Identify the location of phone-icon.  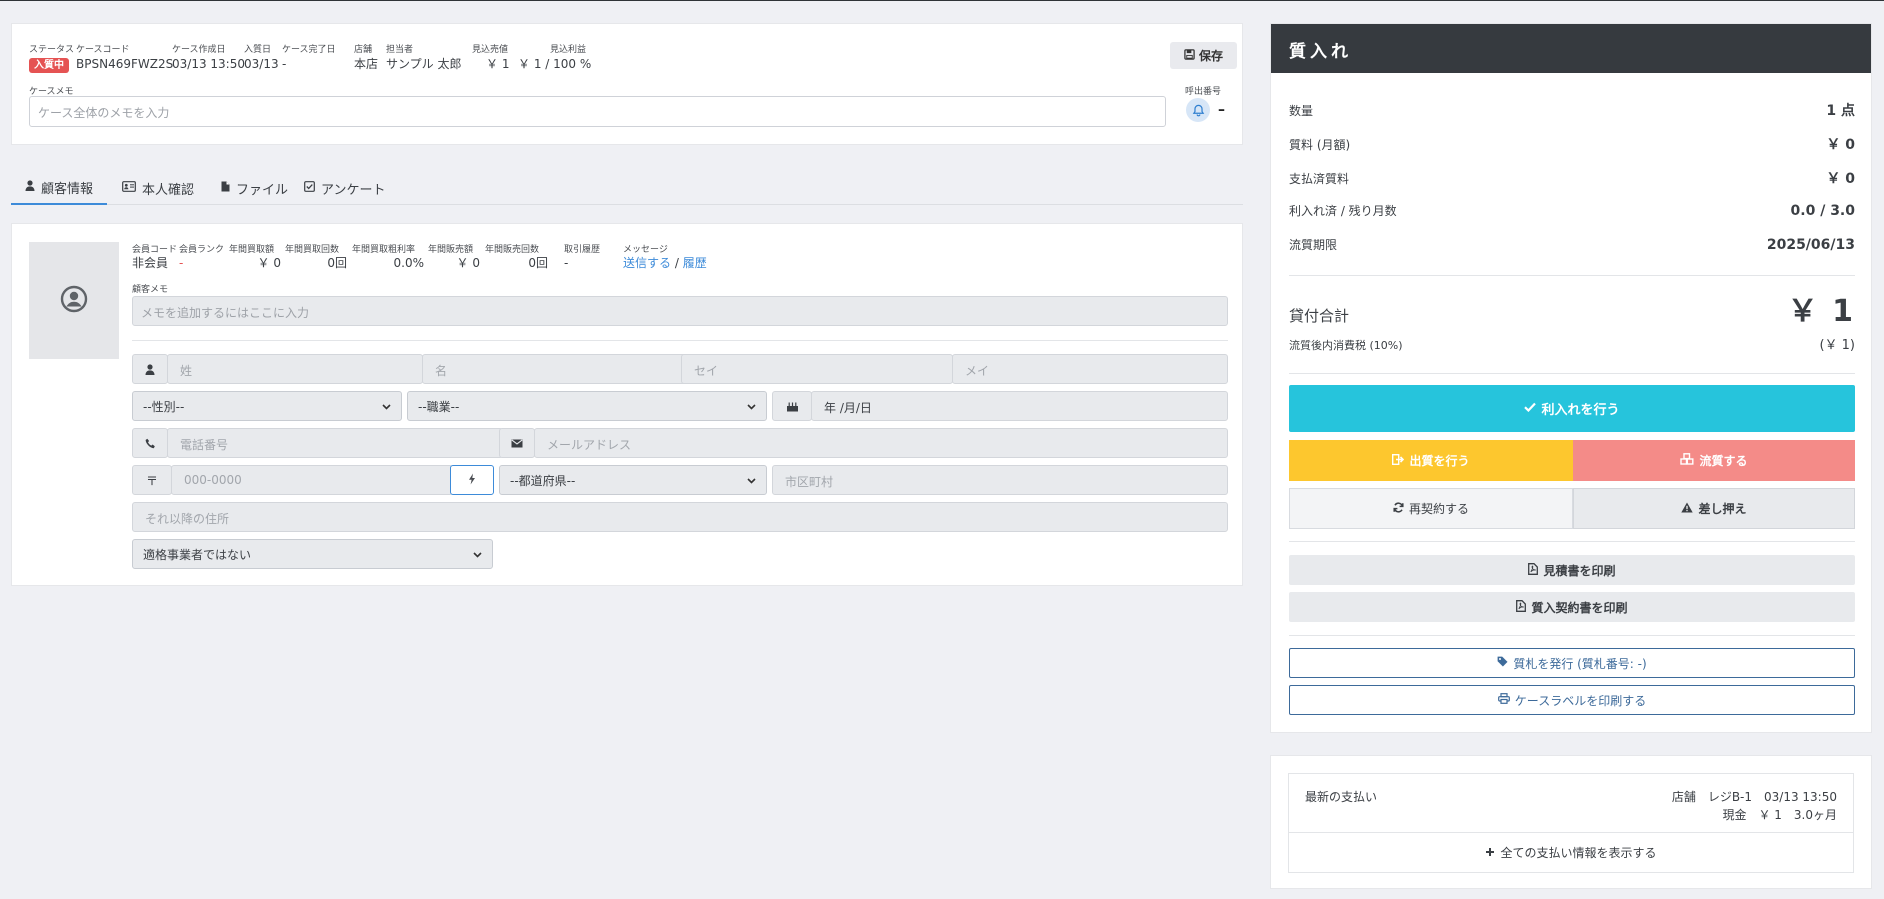
(150, 443).